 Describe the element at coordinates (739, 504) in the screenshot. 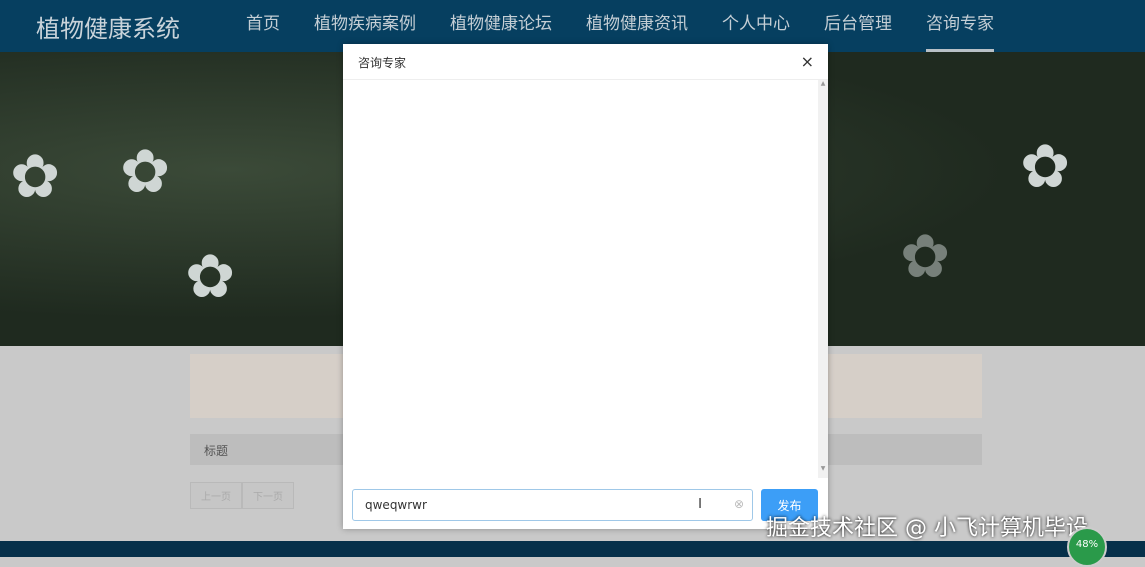

I see `clear-icon: ⊗` at that location.